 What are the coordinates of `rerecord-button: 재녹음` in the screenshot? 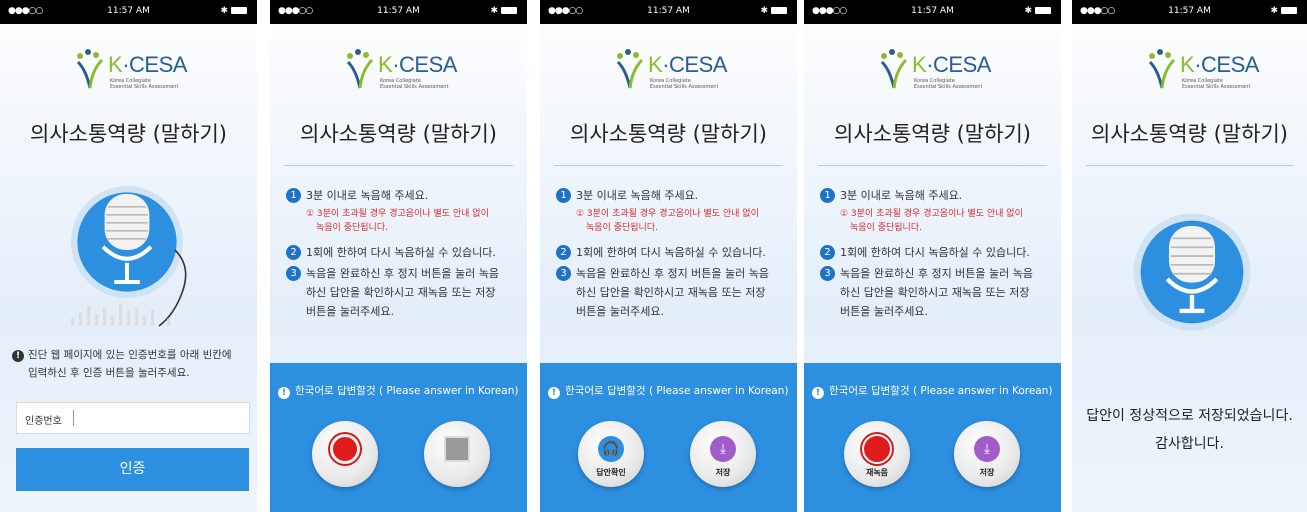 It's located at (877, 454).